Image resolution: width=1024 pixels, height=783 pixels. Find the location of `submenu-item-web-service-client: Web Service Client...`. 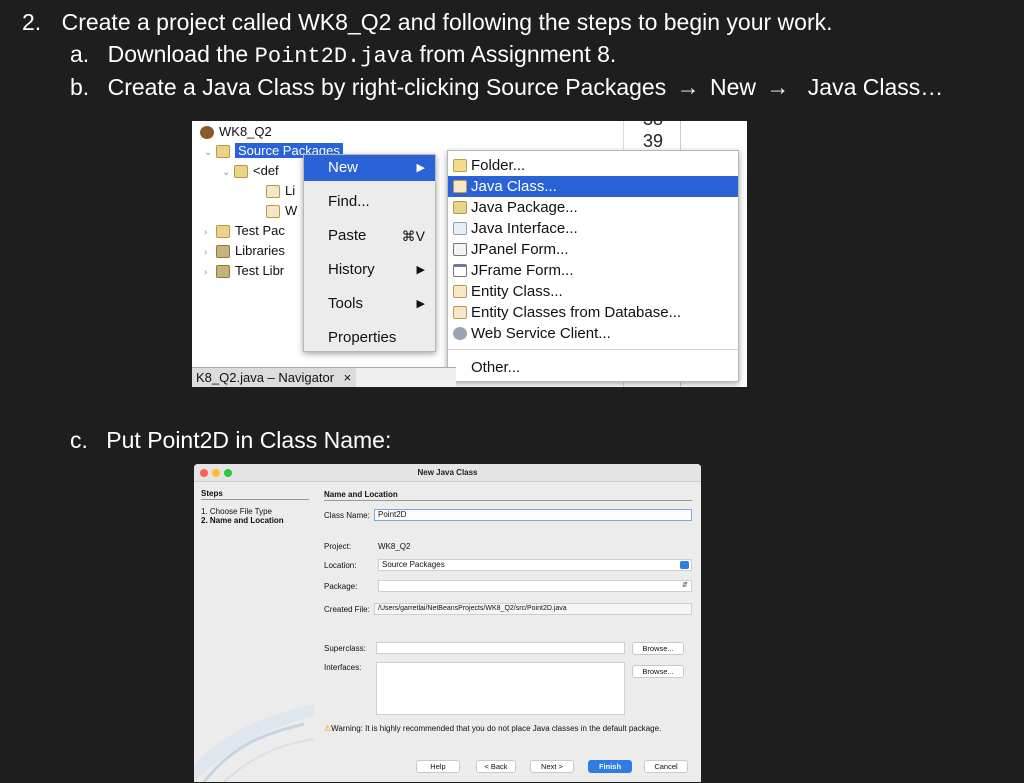

submenu-item-web-service-client: Web Service Client... is located at coordinates (593, 333).